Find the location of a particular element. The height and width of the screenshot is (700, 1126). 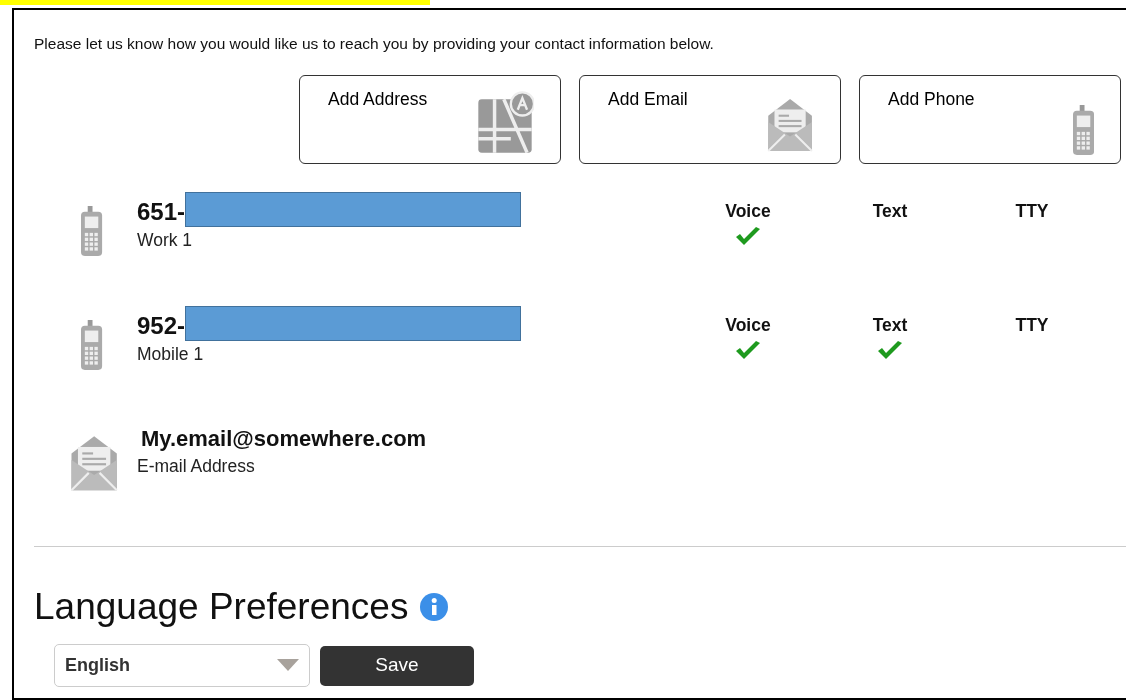

map-icon is located at coordinates (505, 123).